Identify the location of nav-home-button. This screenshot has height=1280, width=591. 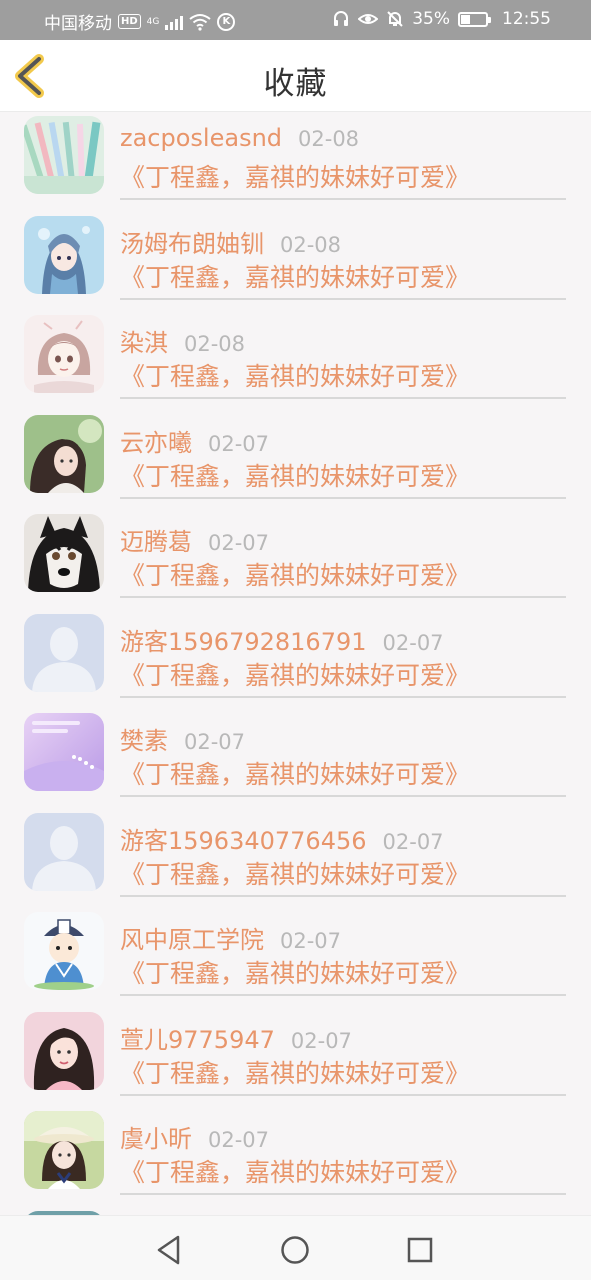
(295, 1250).